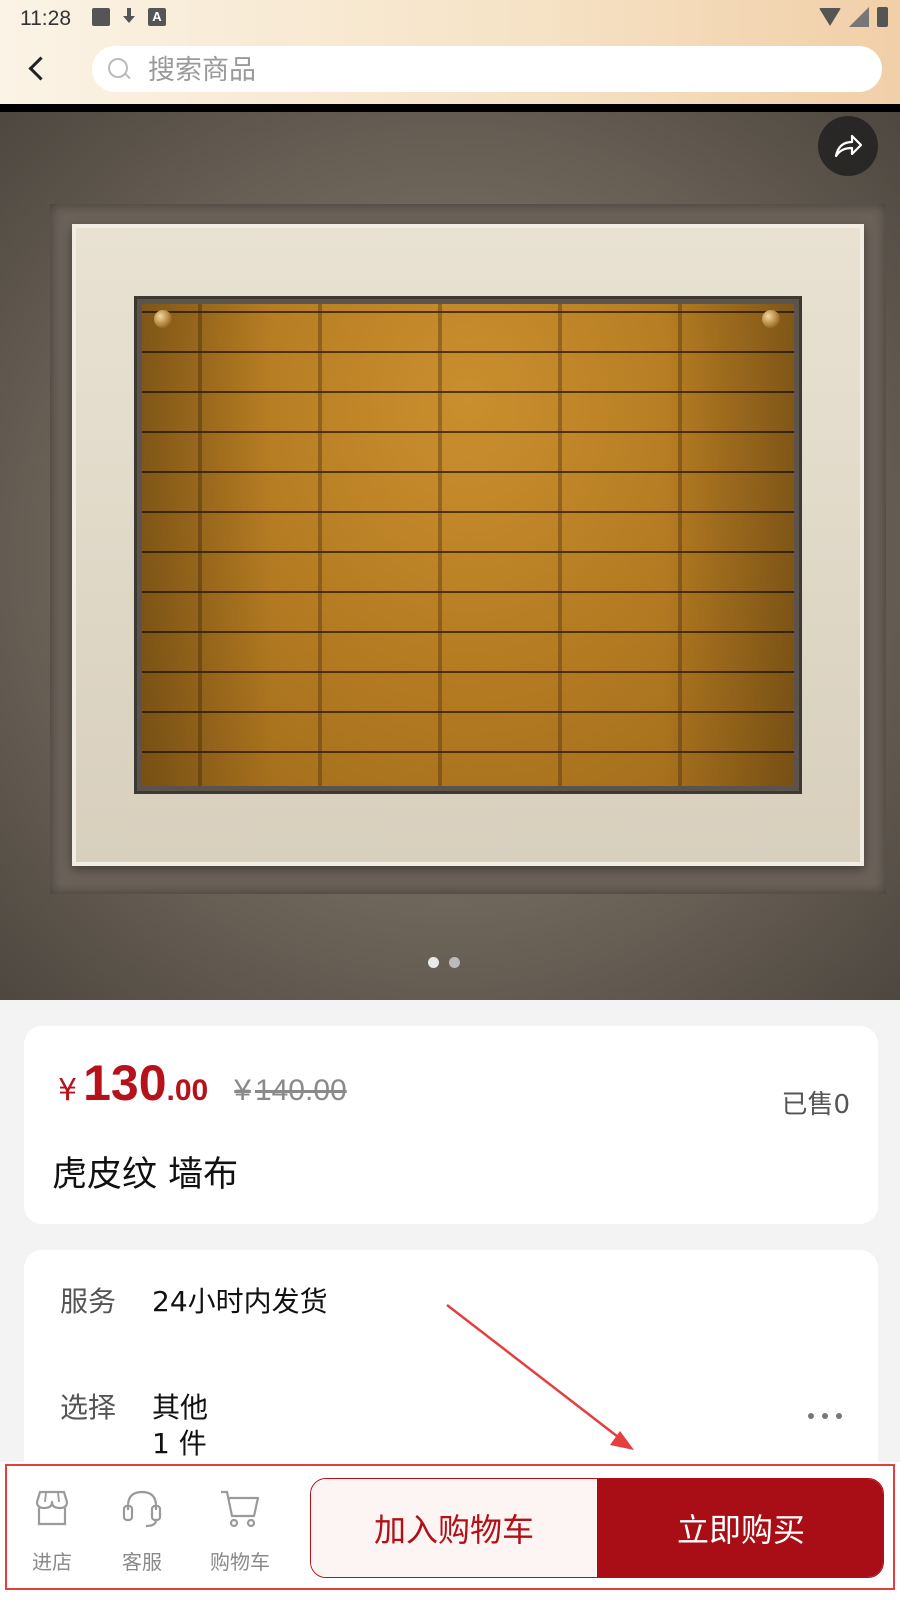  I want to click on select-label: 选择, so click(88, 1407).